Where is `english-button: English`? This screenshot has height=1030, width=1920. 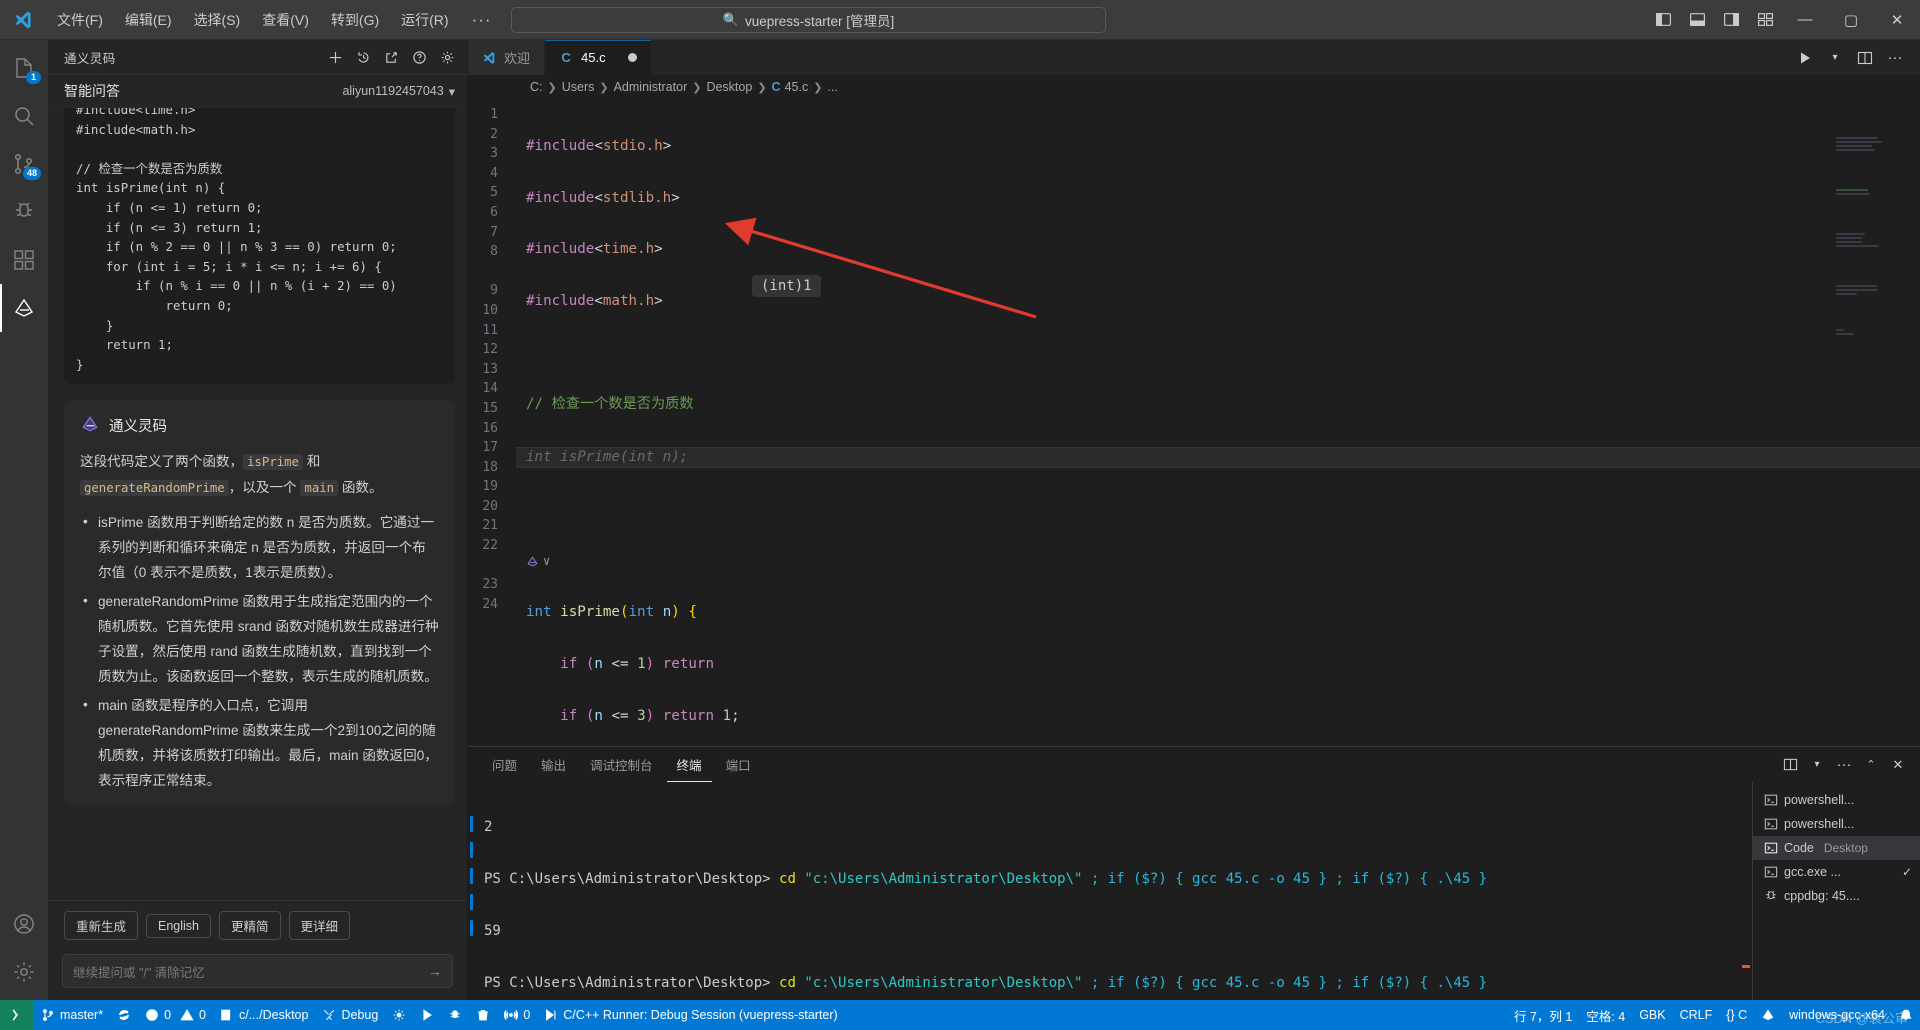 english-button: English is located at coordinates (179, 925).